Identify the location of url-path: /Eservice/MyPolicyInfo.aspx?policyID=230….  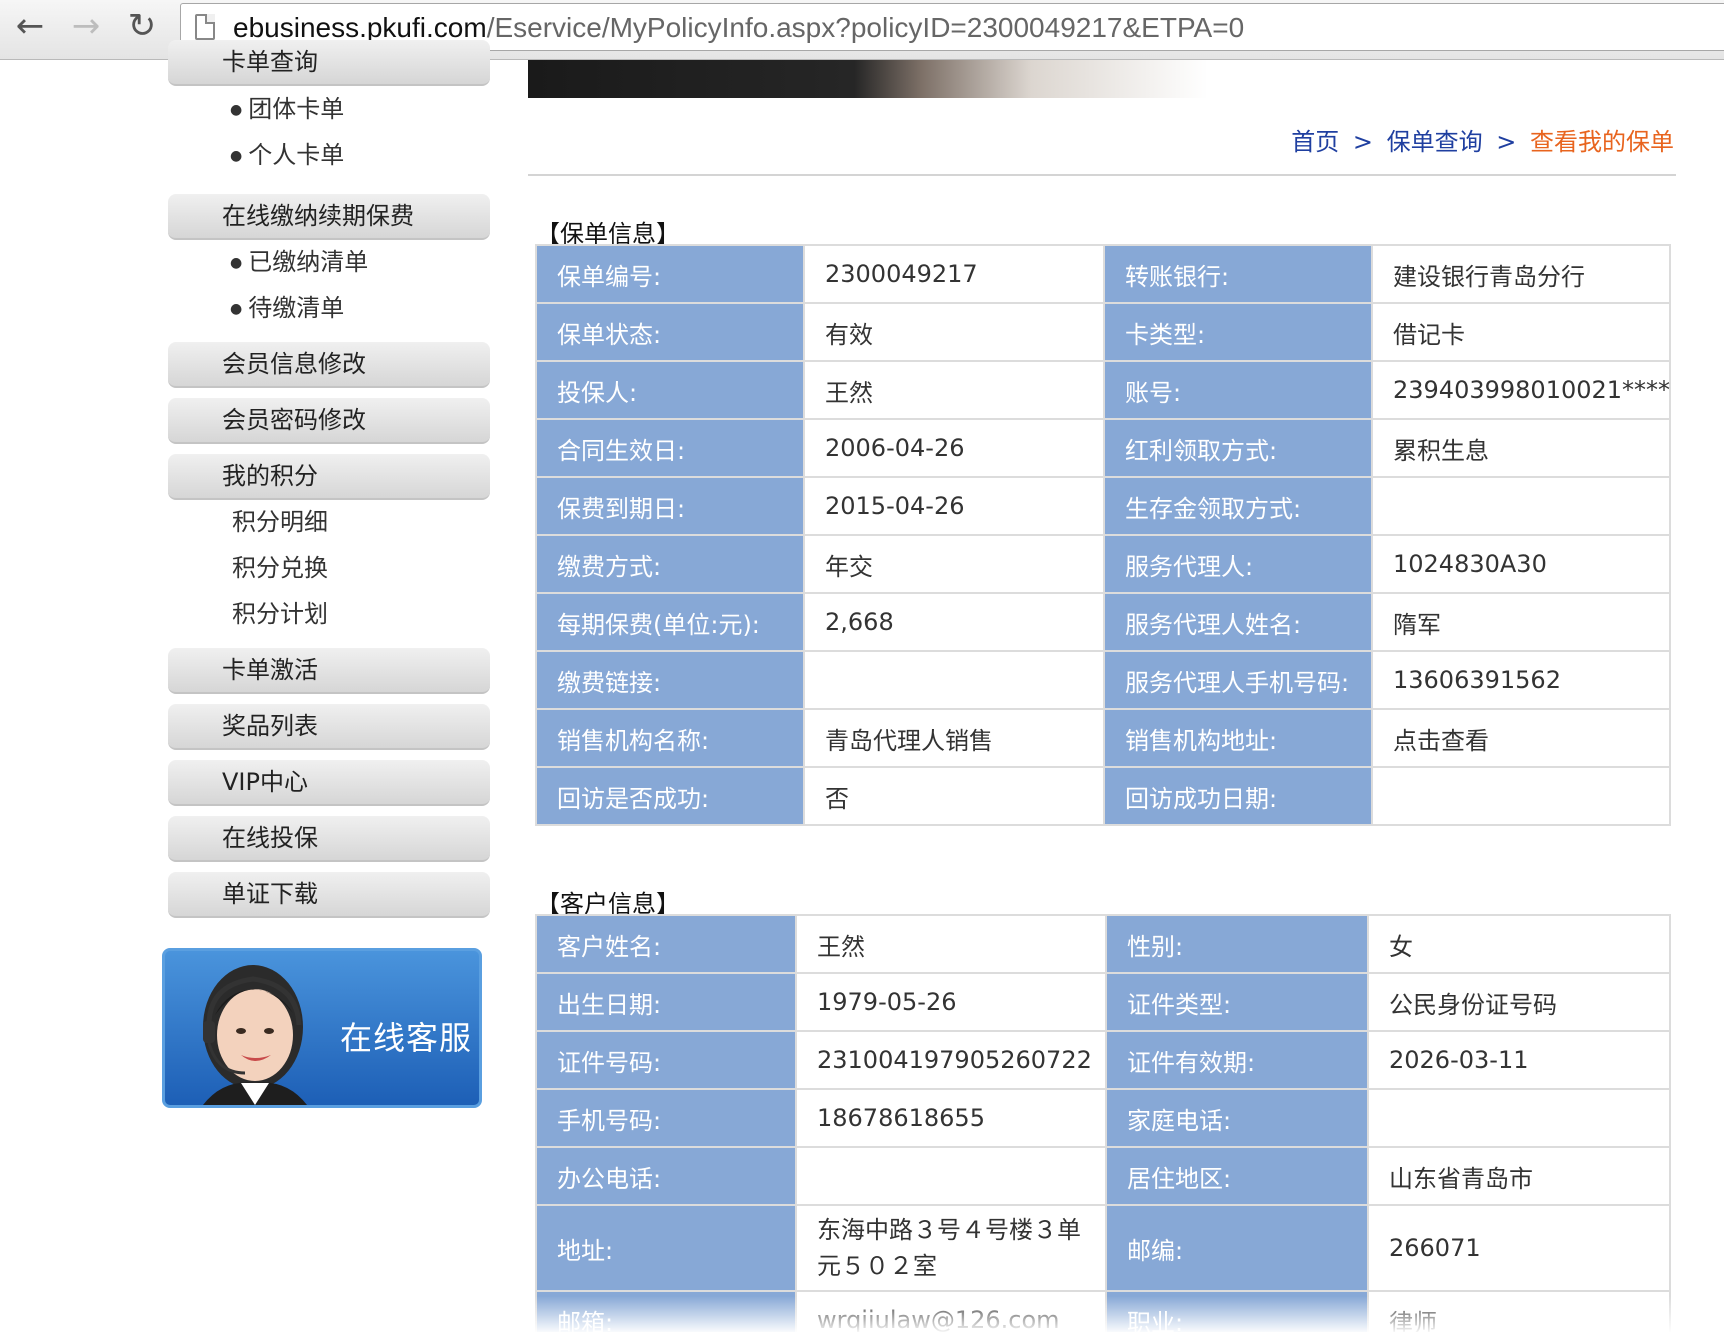
(865, 27).